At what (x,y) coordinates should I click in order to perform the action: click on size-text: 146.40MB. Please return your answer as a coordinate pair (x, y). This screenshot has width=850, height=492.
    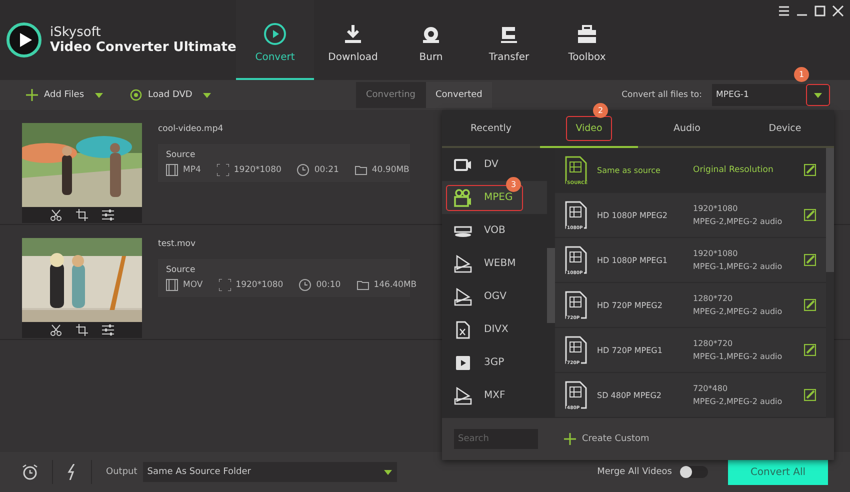
    Looking at the image, I should click on (395, 285).